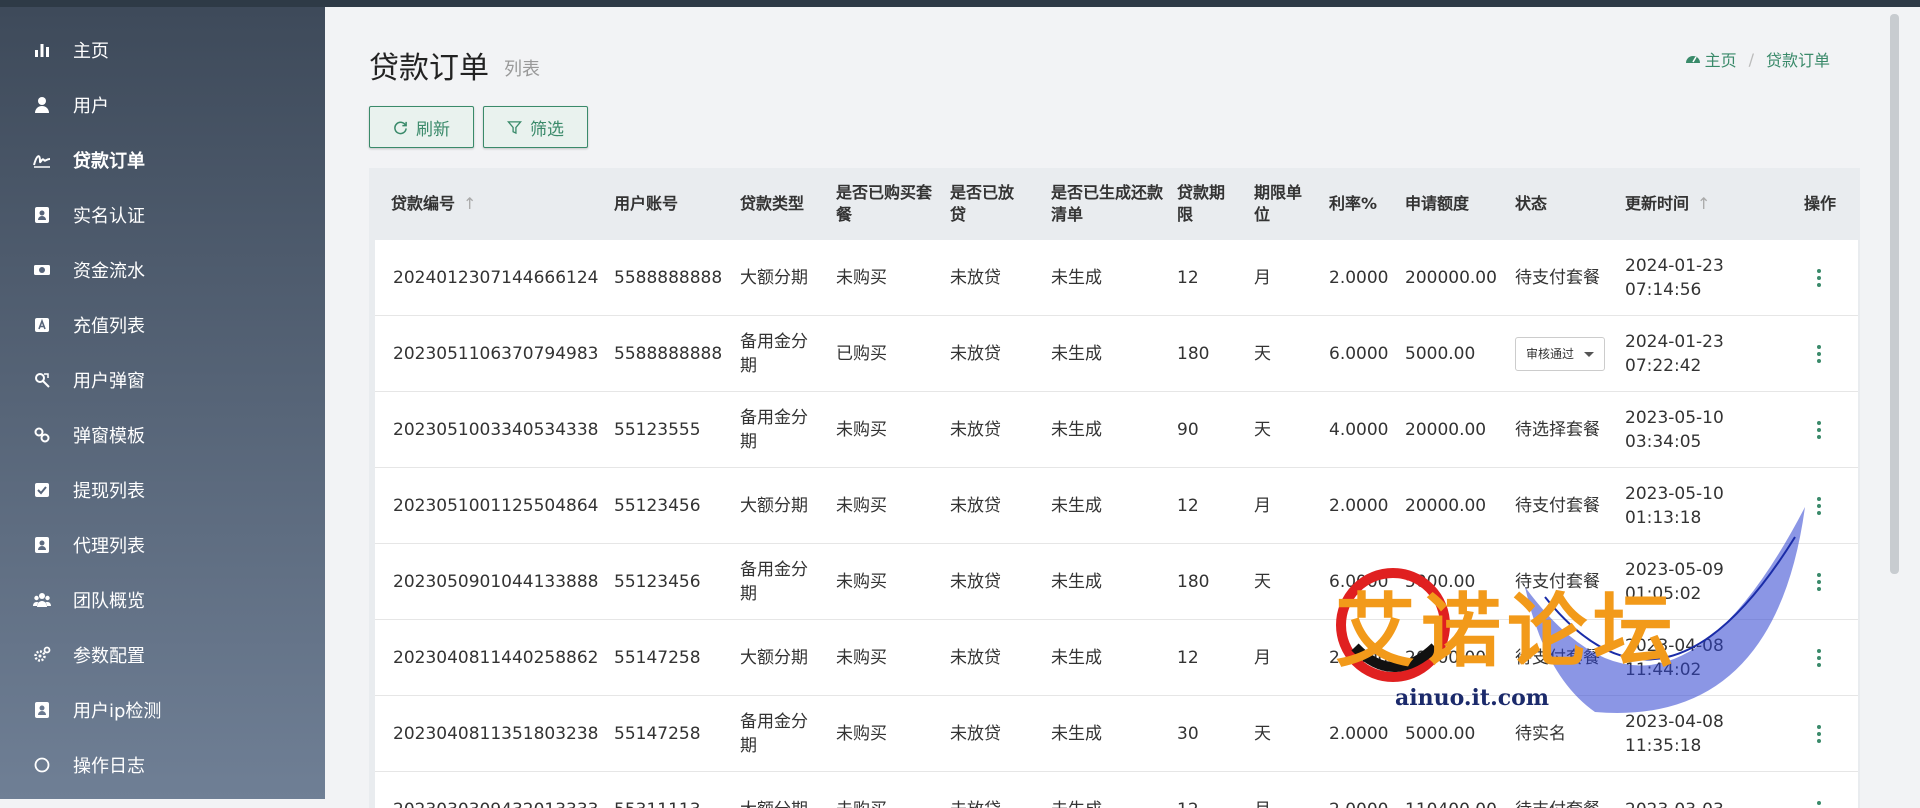  Describe the element at coordinates (884, 204) in the screenshot. I see `column-header-bought: 是否已购买套餐` at that location.